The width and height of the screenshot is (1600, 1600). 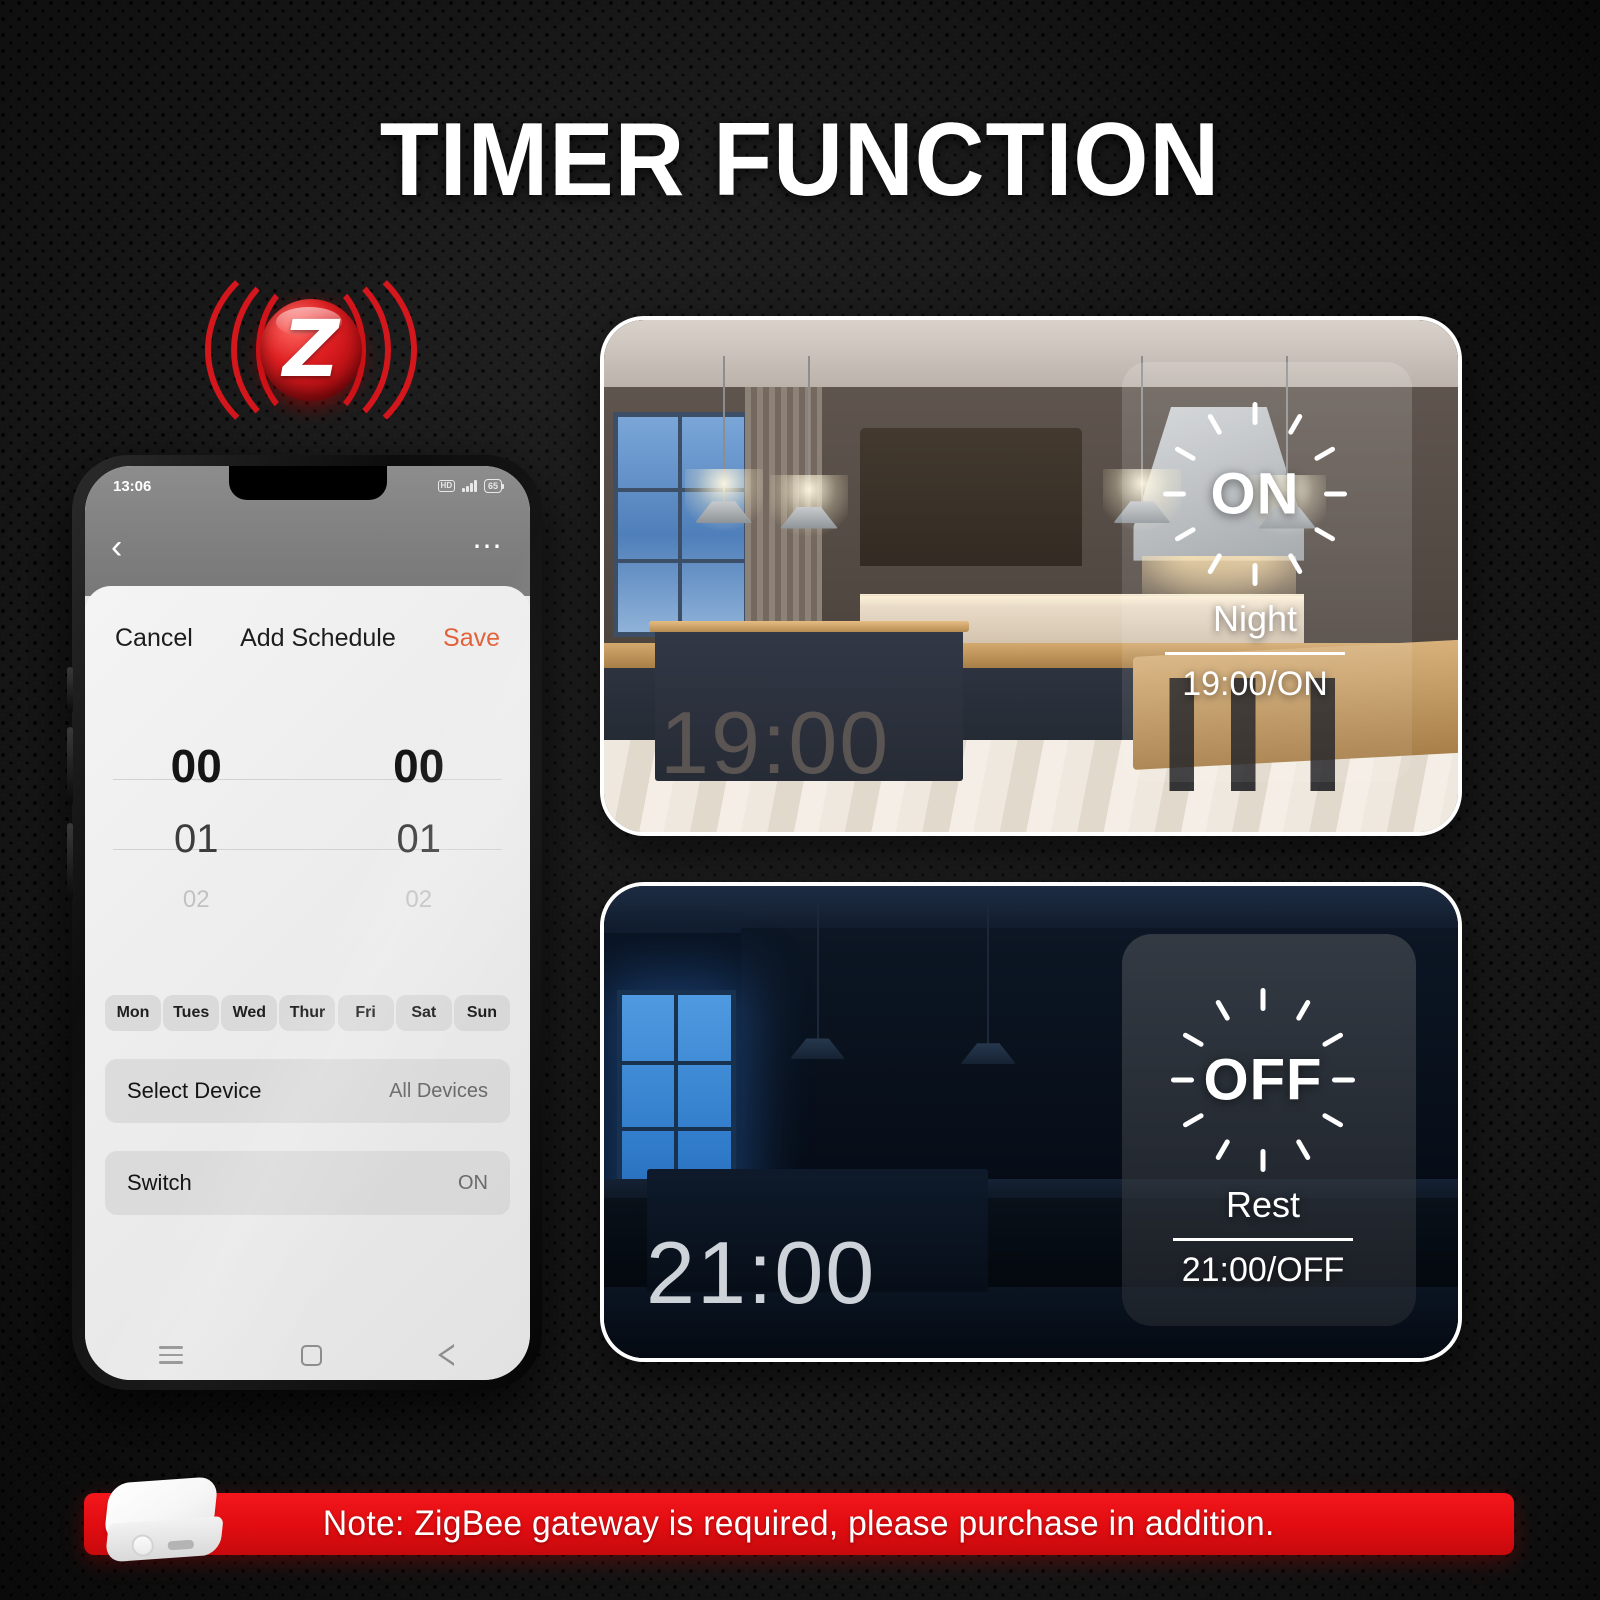 I want to click on schedule-time-off: 21:00/OFF, so click(x=1263, y=1270).